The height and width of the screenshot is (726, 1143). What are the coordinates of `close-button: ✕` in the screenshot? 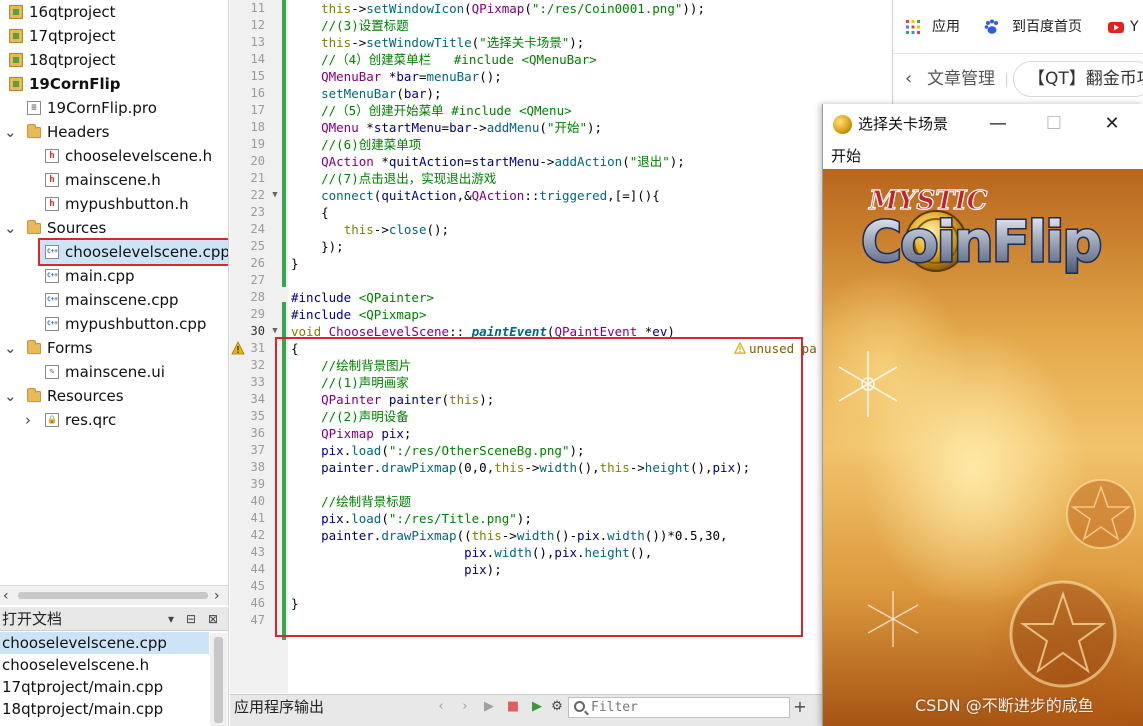 It's located at (1112, 124).